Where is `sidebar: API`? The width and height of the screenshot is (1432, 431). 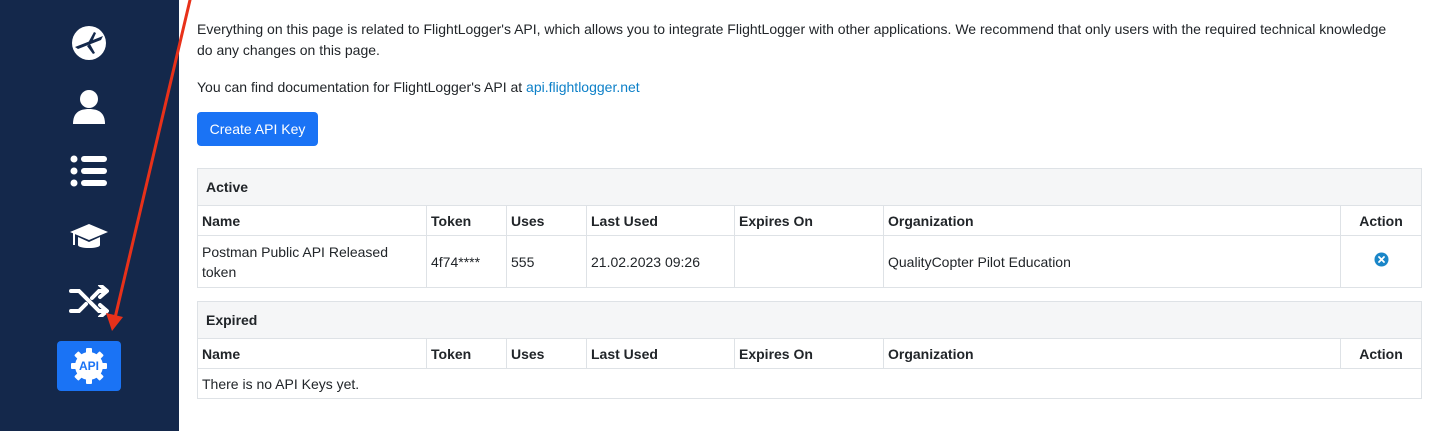 sidebar: API is located at coordinates (89, 215).